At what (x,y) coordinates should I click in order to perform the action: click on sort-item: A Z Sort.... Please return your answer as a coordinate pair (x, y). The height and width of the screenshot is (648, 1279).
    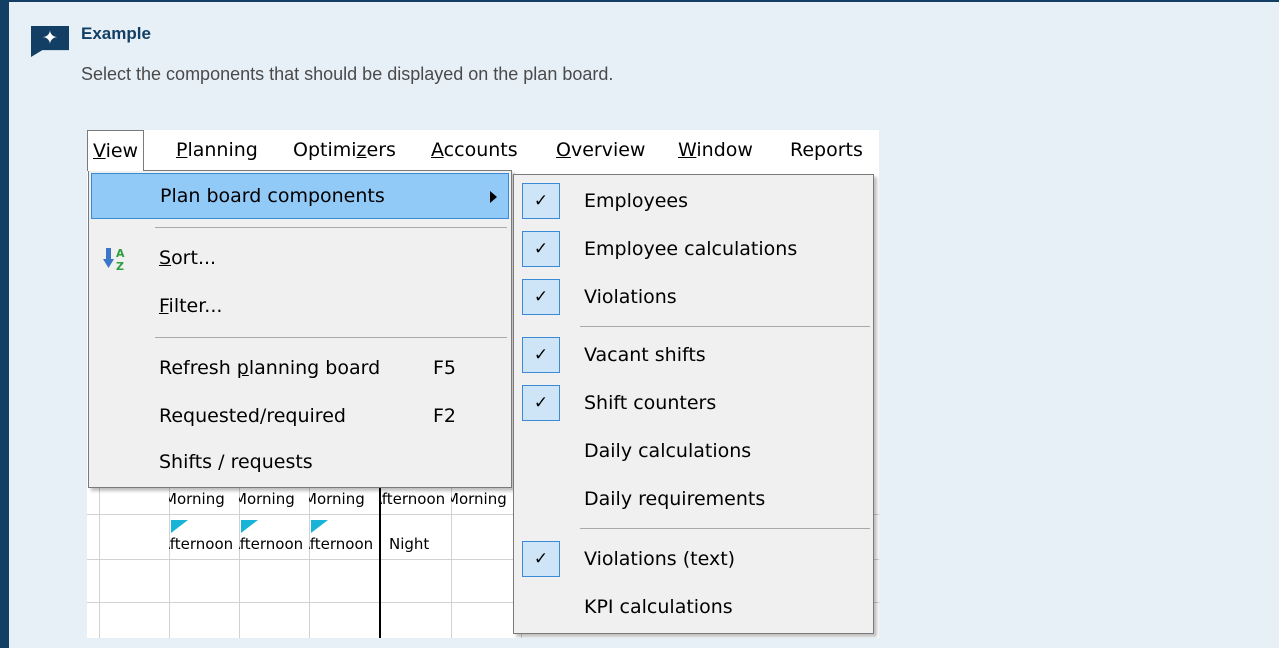
    Looking at the image, I should click on (300, 258).